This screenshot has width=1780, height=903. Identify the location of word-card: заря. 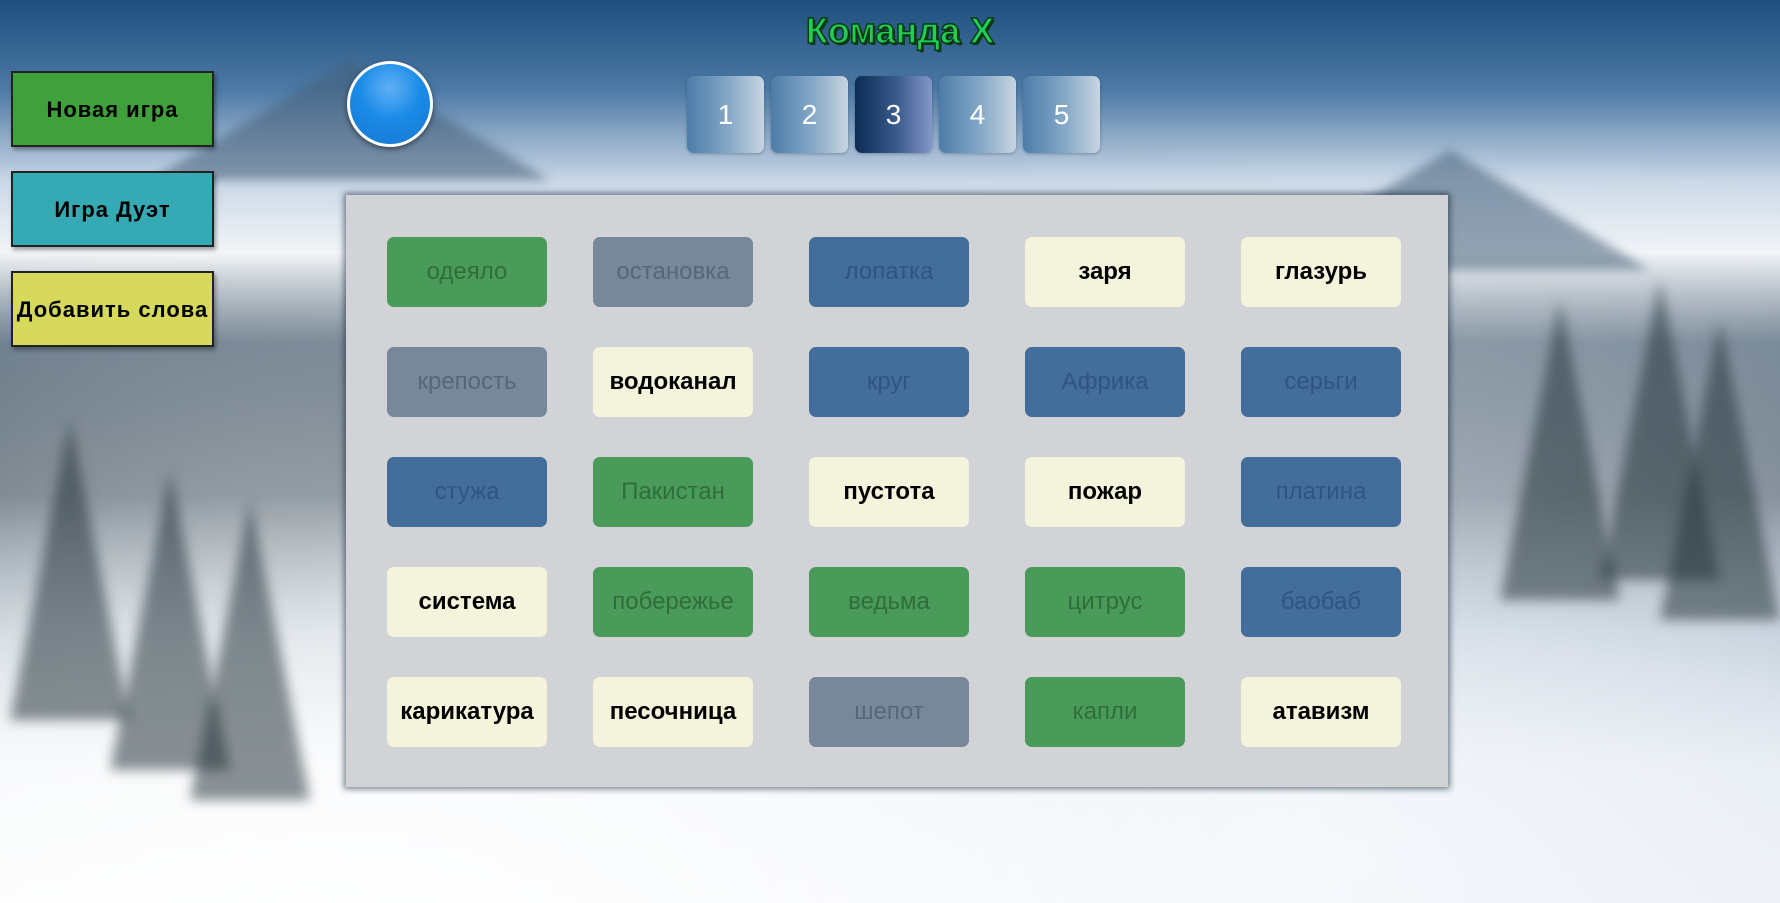
(1105, 272).